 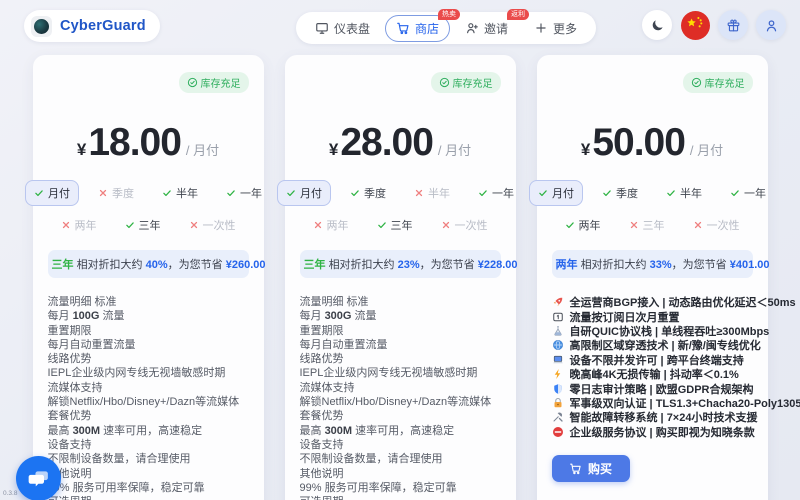 I want to click on feature-item: 高限制区域穿透技术 | 新/豫/闽专线优化, so click(x=656, y=345).